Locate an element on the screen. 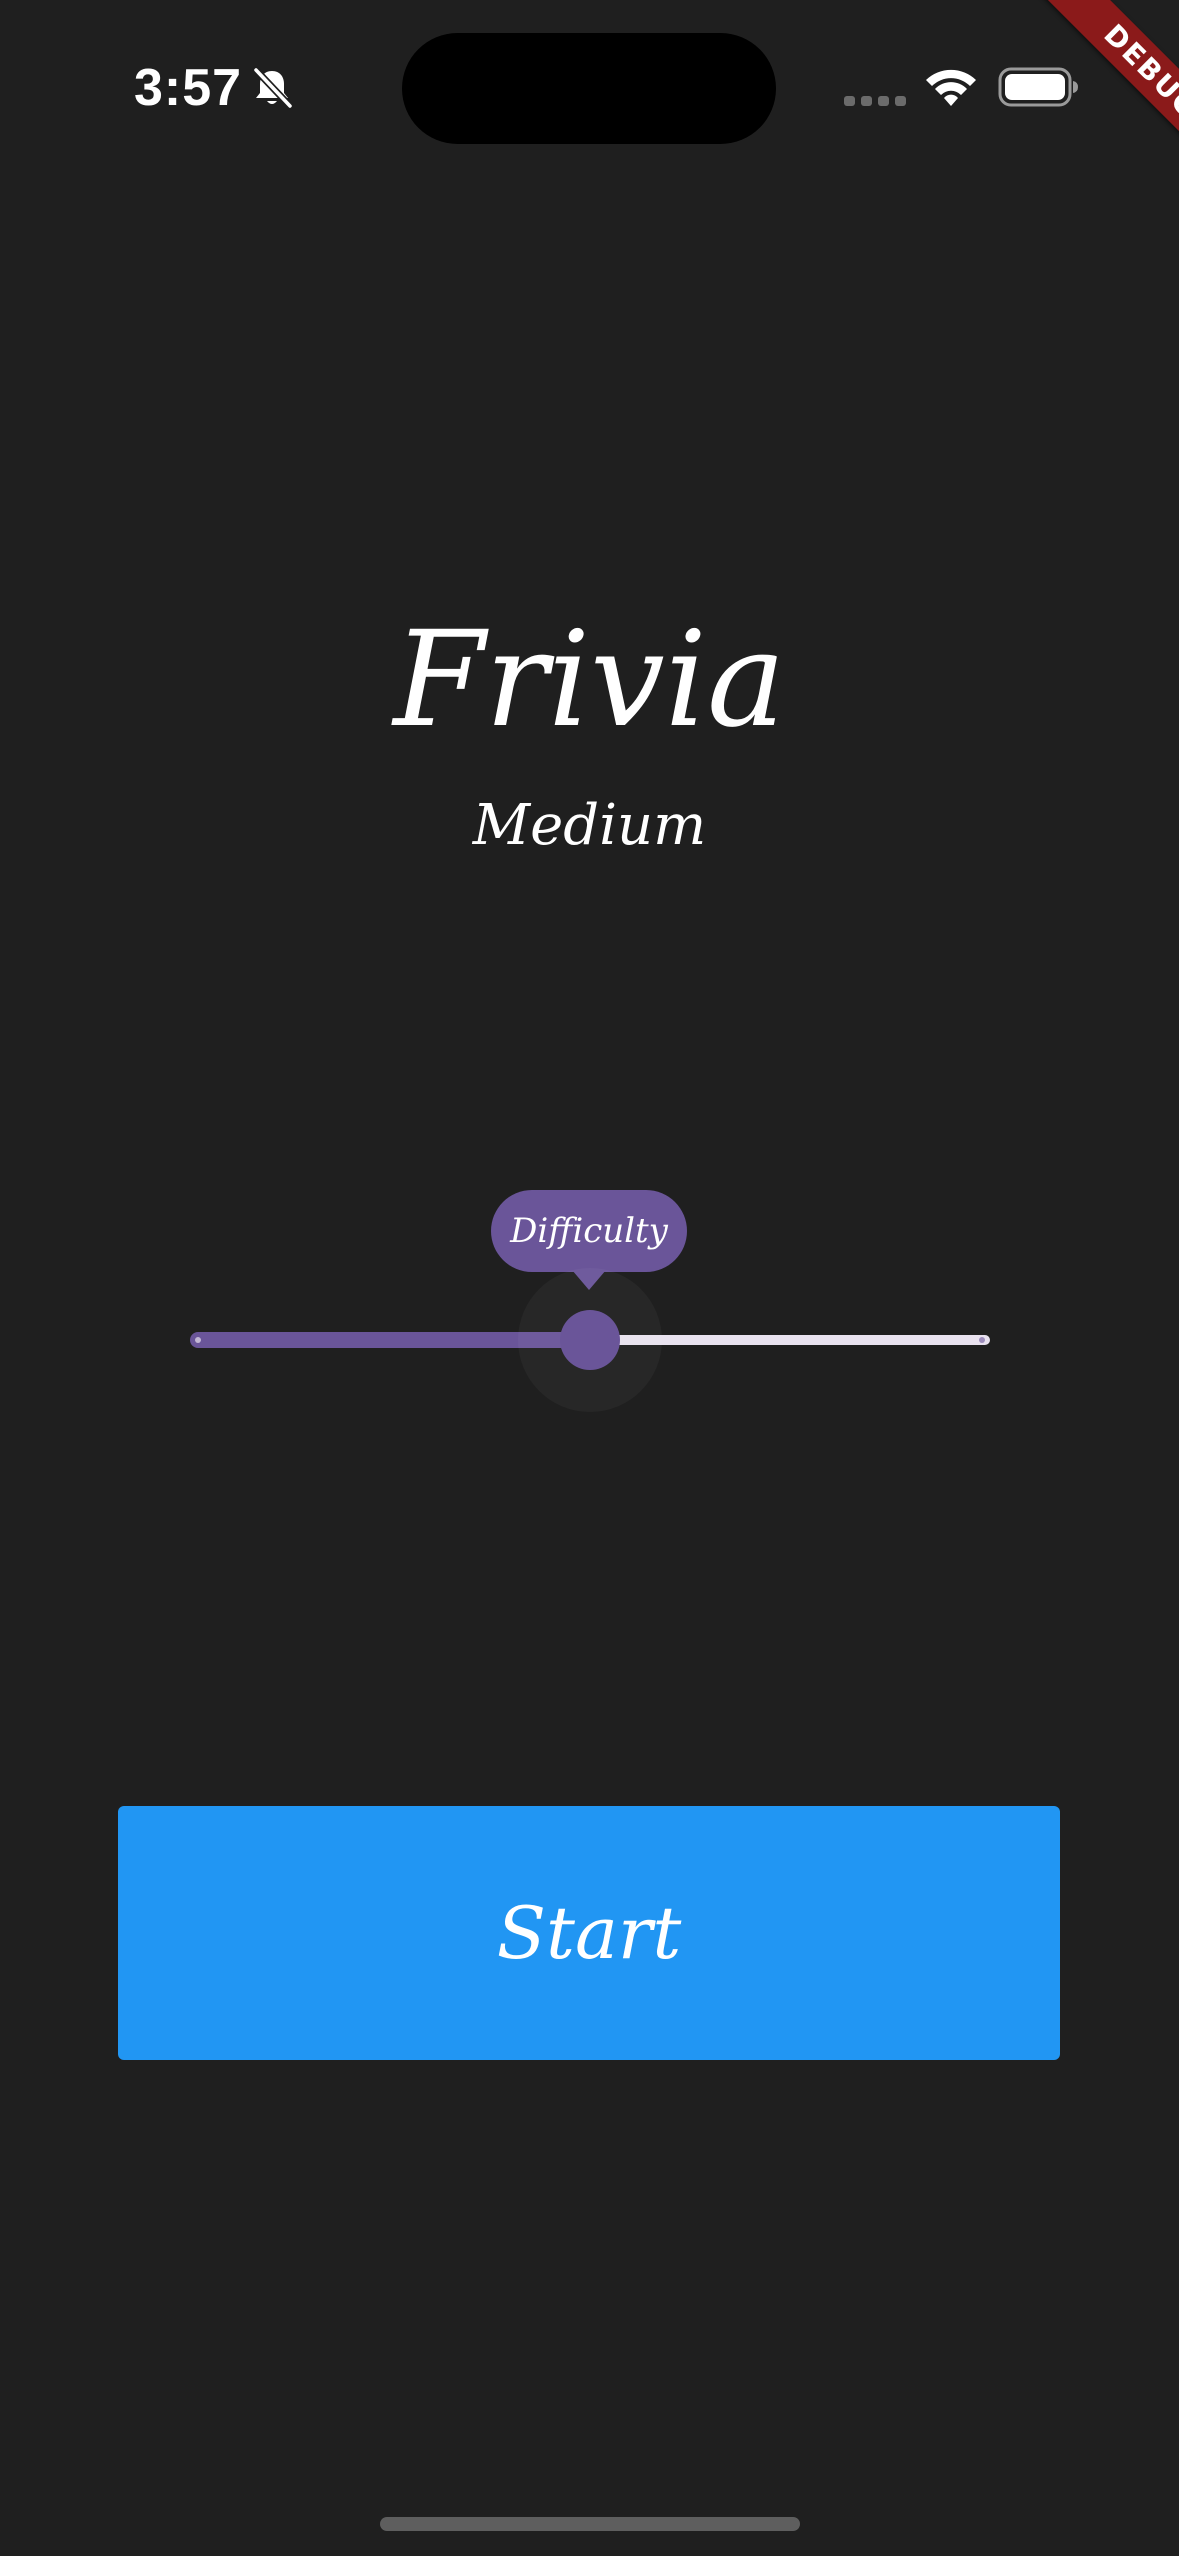 The width and height of the screenshot is (1179, 2556). status-time: 3:57 is located at coordinates (188, 88).